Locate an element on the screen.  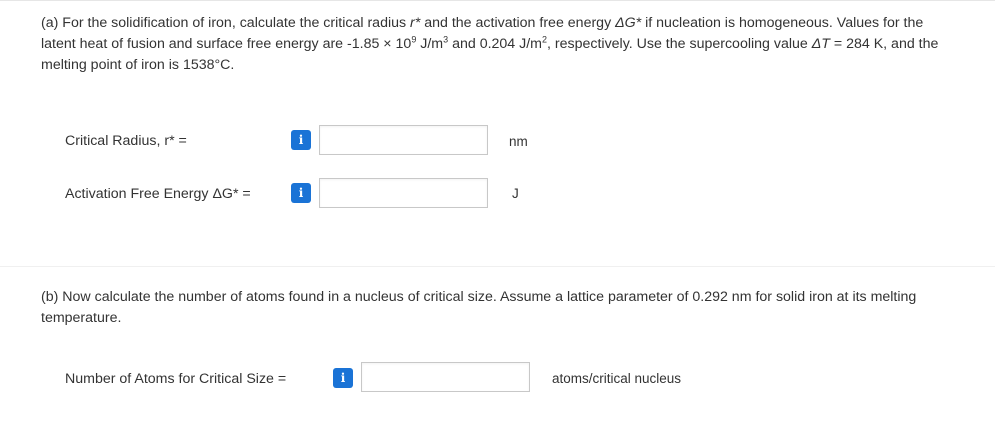
critical-radius-label: Critical Radius, r* = is located at coordinates (126, 141).